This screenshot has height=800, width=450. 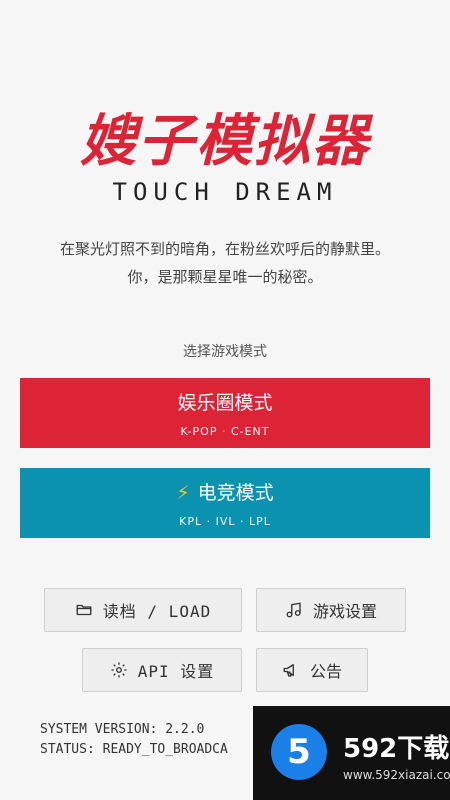 I want to click on load-button-label: 读档 / LOAD, so click(x=157, y=611).